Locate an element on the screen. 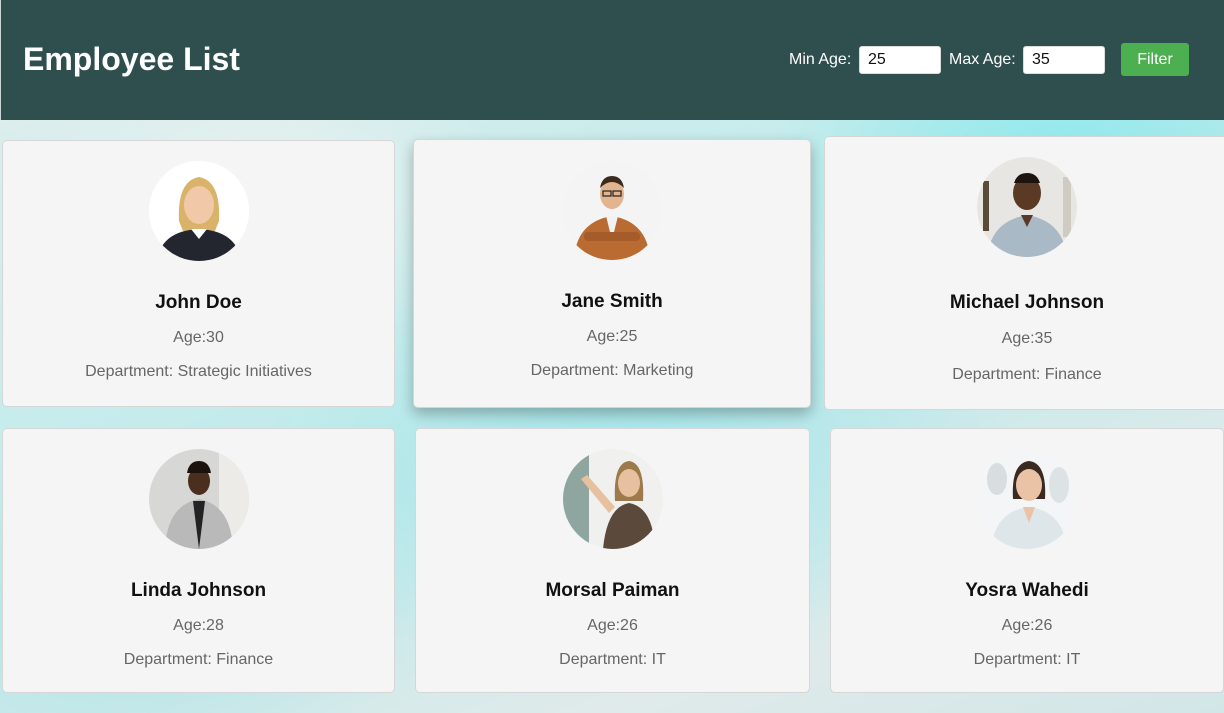  employee-name: Jane Smith is located at coordinates (612, 301).